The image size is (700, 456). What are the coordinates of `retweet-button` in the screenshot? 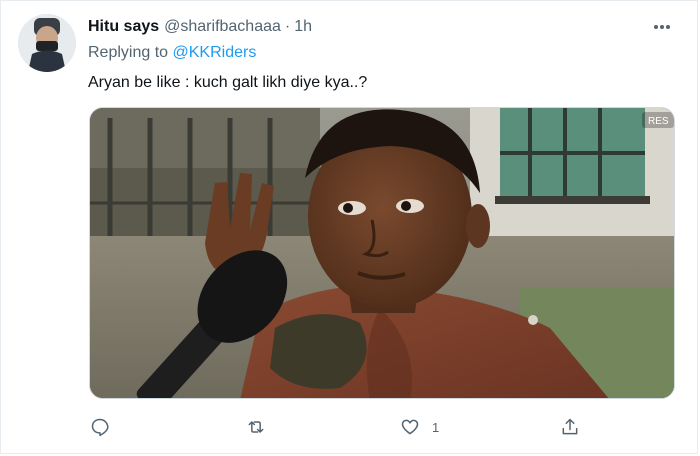 It's located at (256, 427).